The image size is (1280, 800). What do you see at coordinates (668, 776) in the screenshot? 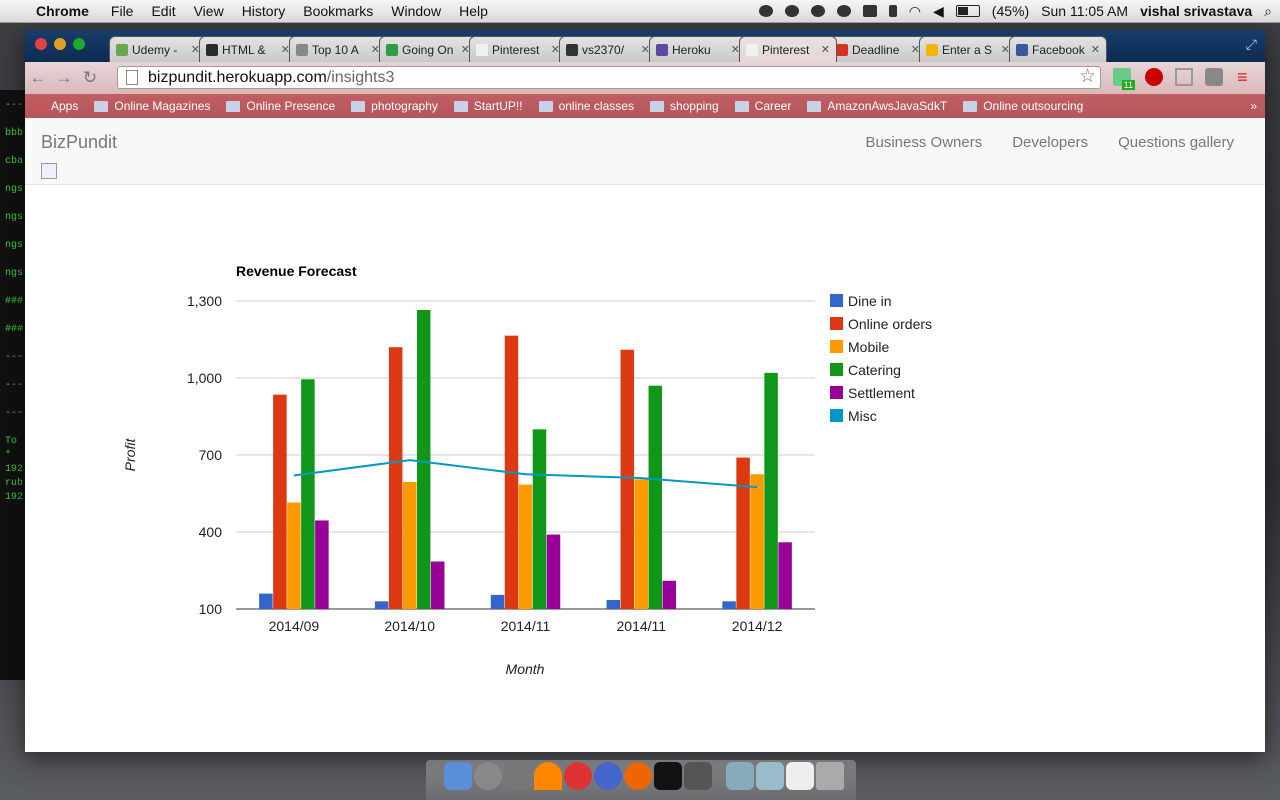
I see `terminal-icon` at bounding box center [668, 776].